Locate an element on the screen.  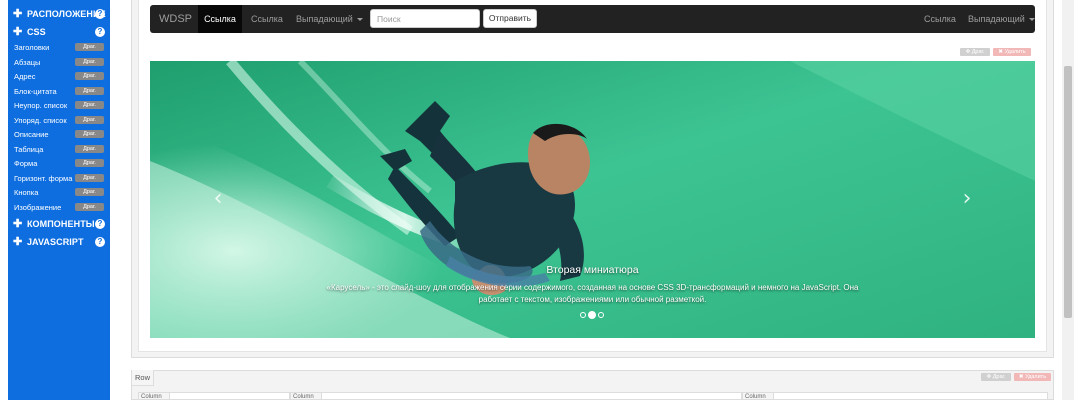
nav-dropdown-right: Выпадающий is located at coordinates (1001, 19).